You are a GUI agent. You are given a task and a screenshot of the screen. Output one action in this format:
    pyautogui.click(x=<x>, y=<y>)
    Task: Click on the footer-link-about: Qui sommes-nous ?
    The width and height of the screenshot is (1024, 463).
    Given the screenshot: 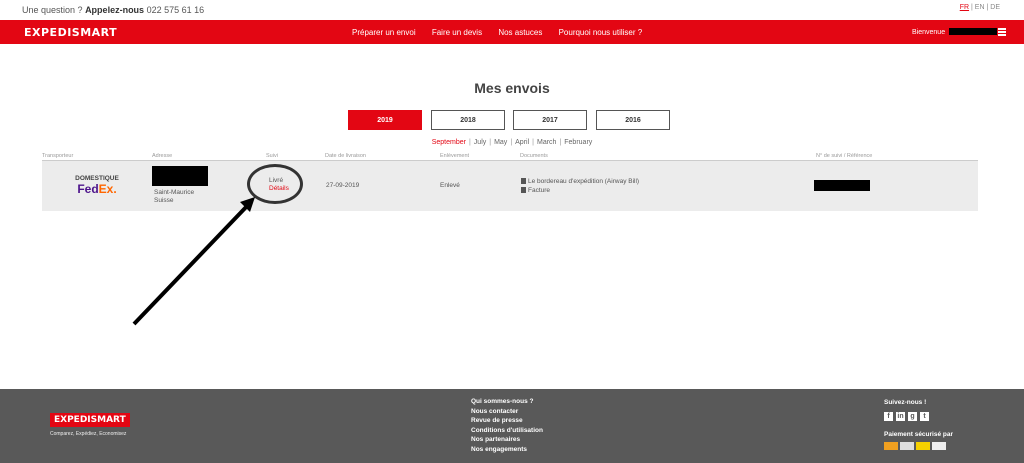 What is the action you would take?
    pyautogui.click(x=507, y=402)
    